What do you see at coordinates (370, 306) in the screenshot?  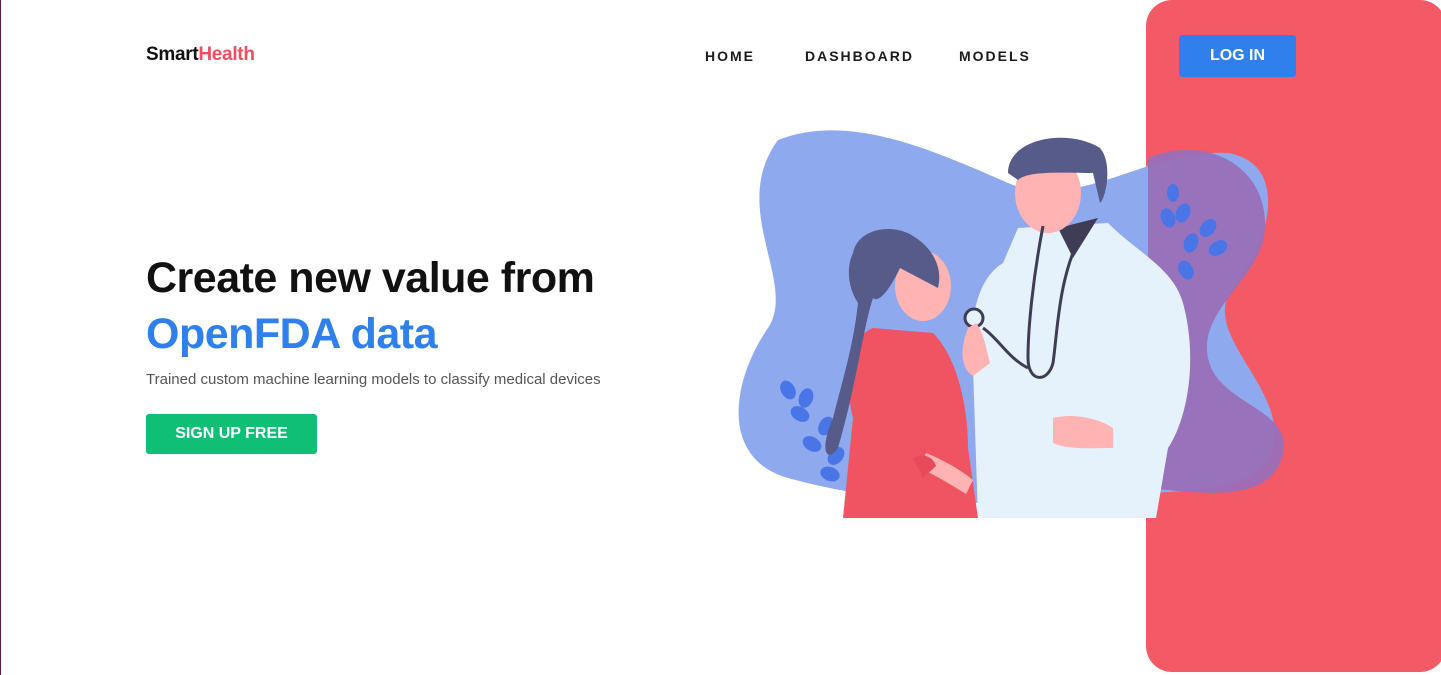 I see `hero-title: Create new value from OpenFDA data` at bounding box center [370, 306].